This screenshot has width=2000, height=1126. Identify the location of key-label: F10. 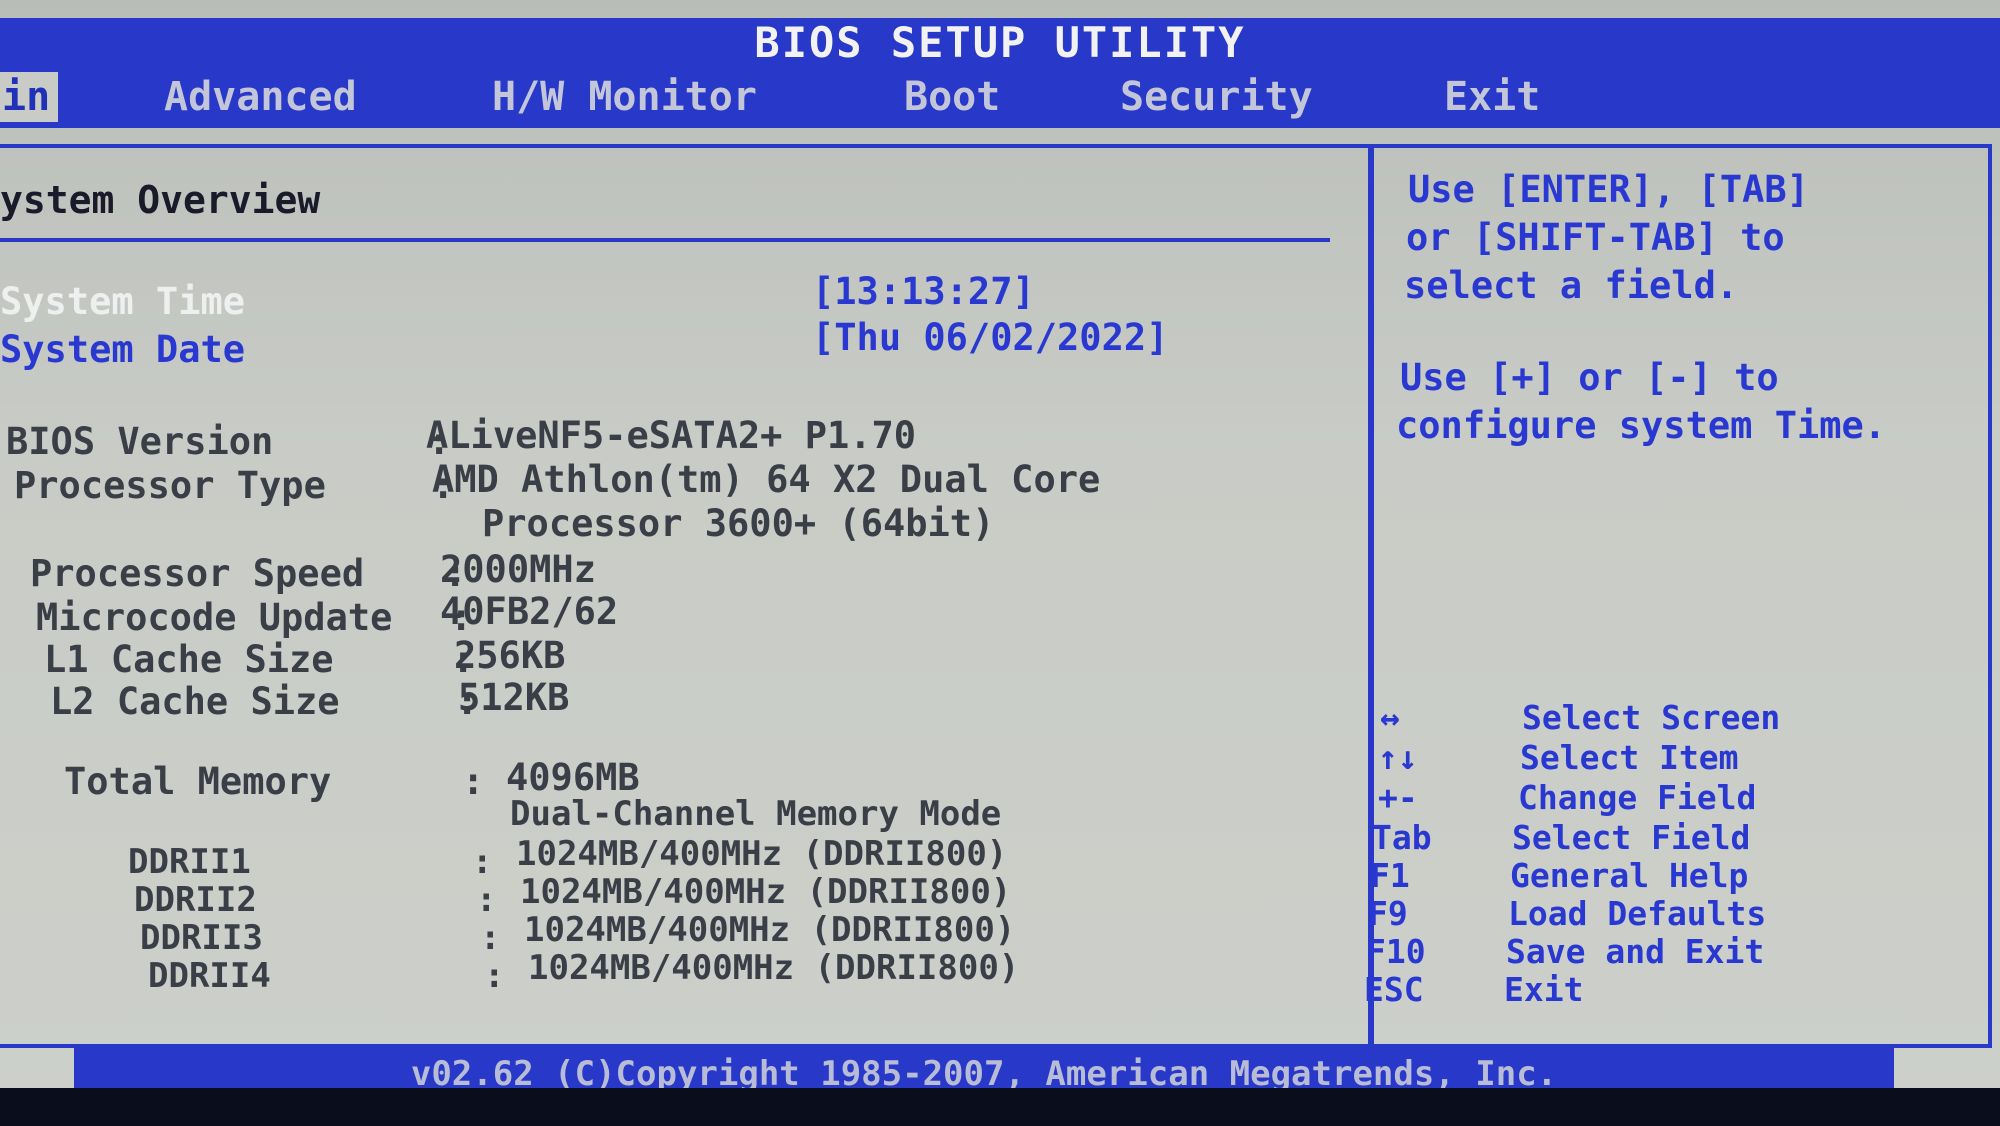
(1396, 951).